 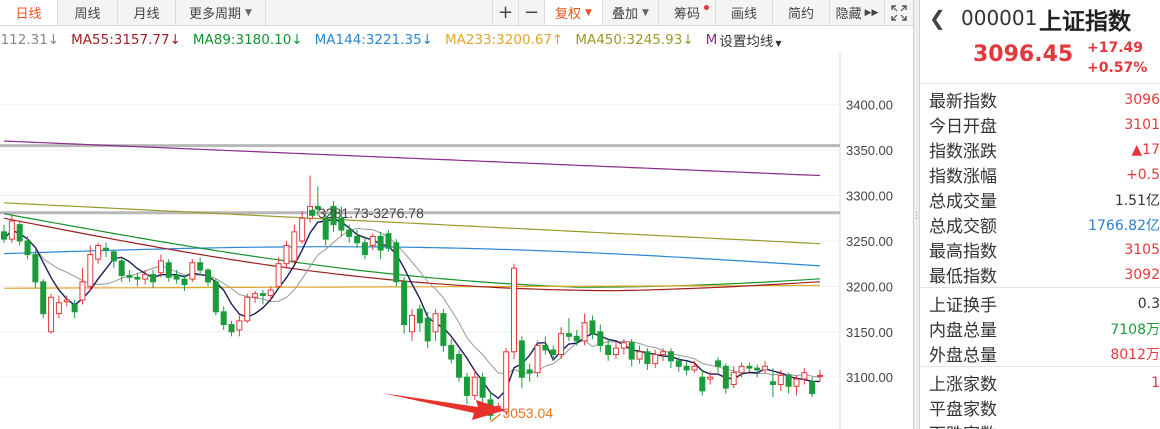 I want to click on stat-value: 0.3, so click(x=1148, y=303).